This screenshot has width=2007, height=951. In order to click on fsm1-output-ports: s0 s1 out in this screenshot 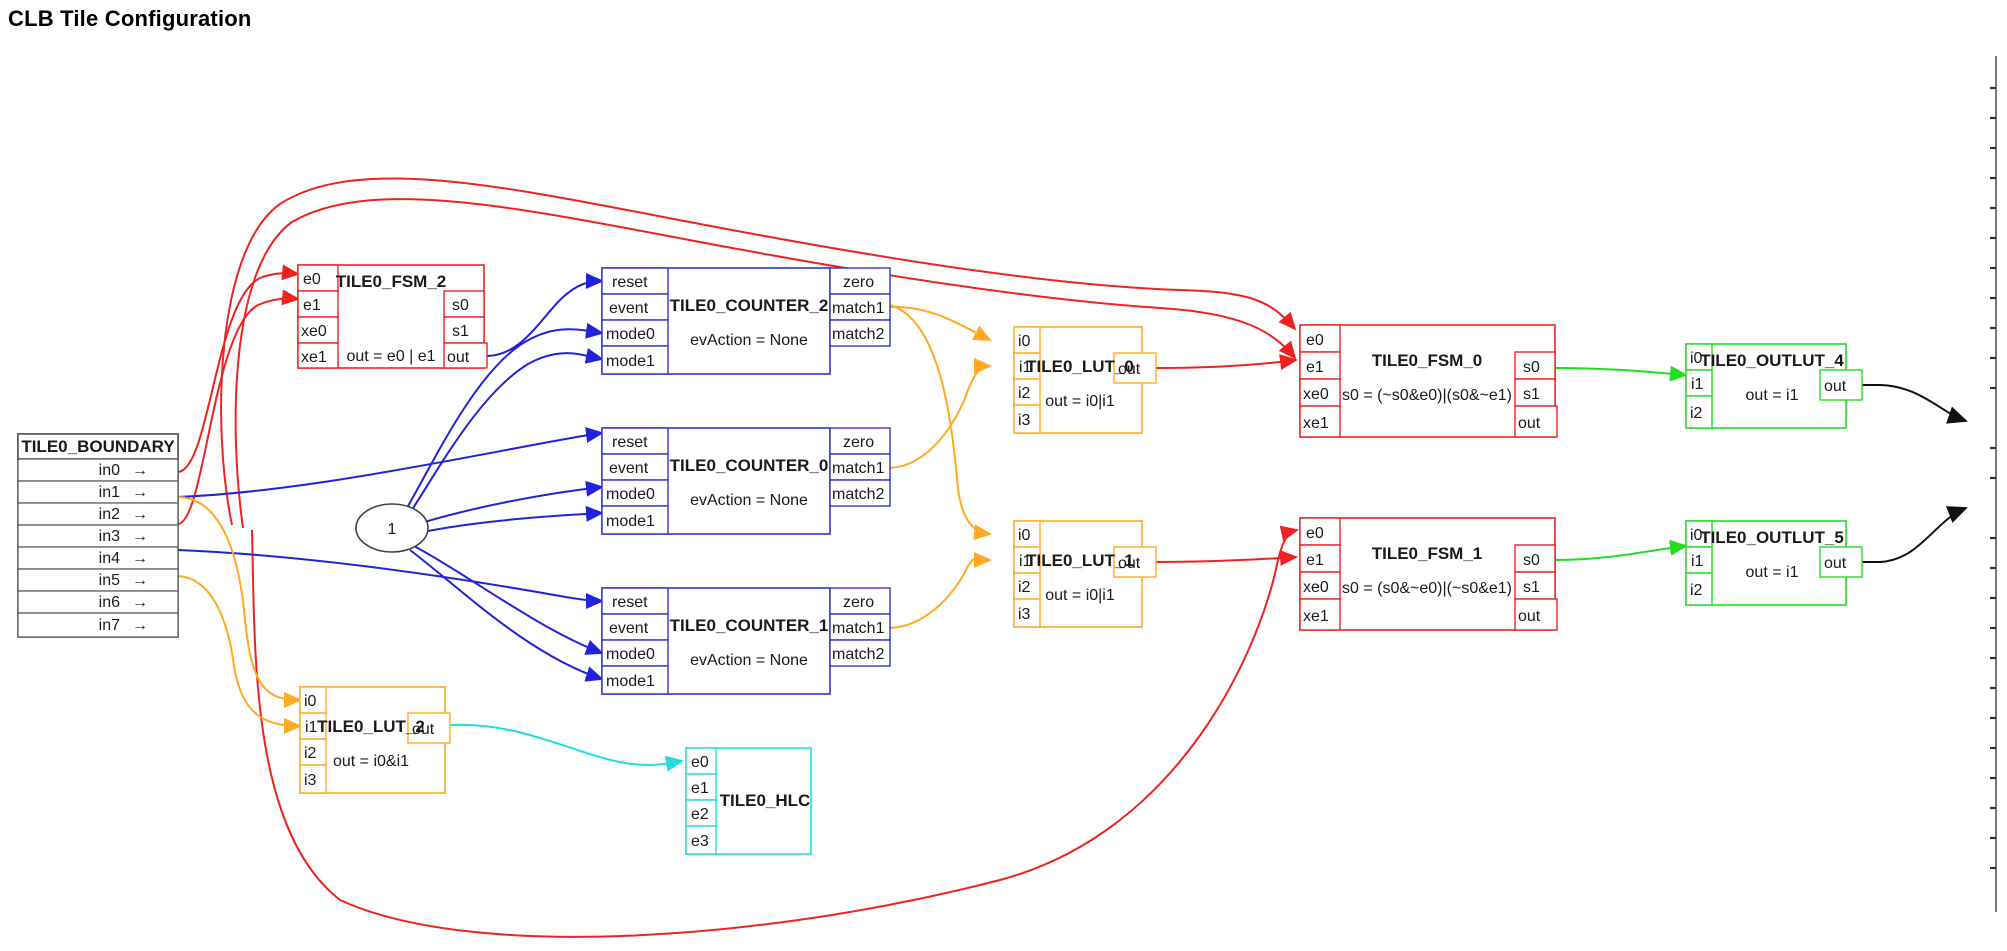, I will do `click(1536, 587)`.